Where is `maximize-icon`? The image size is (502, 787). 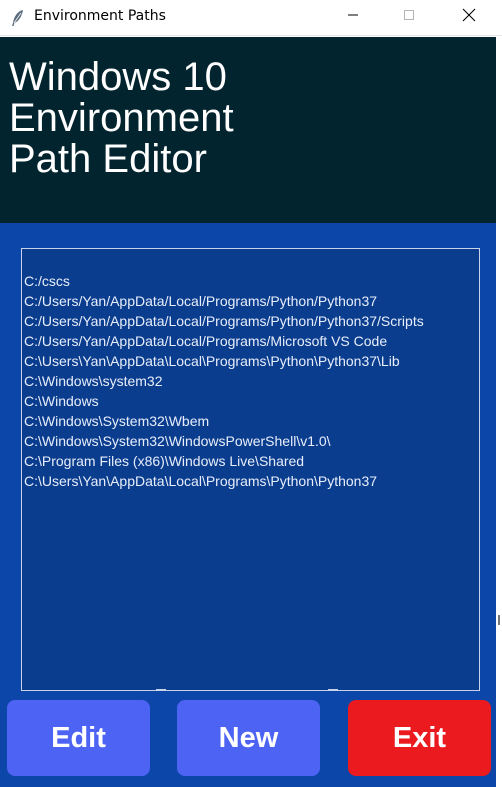
maximize-icon is located at coordinates (409, 17).